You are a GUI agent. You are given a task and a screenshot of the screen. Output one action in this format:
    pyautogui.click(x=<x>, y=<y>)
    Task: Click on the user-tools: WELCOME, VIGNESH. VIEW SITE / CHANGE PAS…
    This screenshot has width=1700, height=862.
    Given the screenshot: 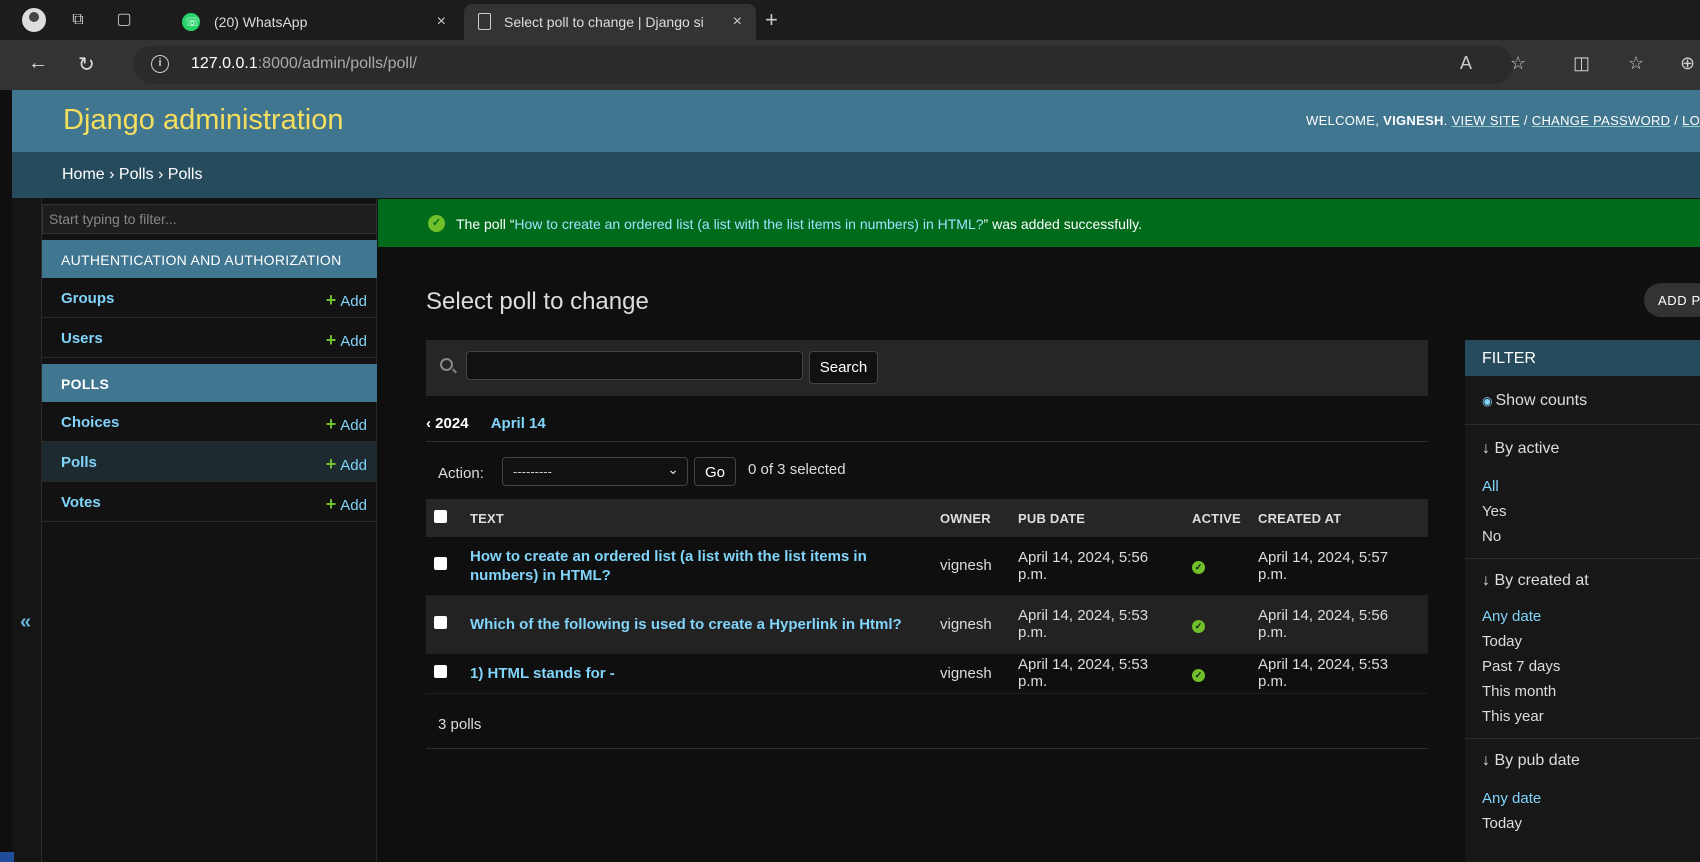 What is the action you would take?
    pyautogui.click(x=1503, y=120)
    